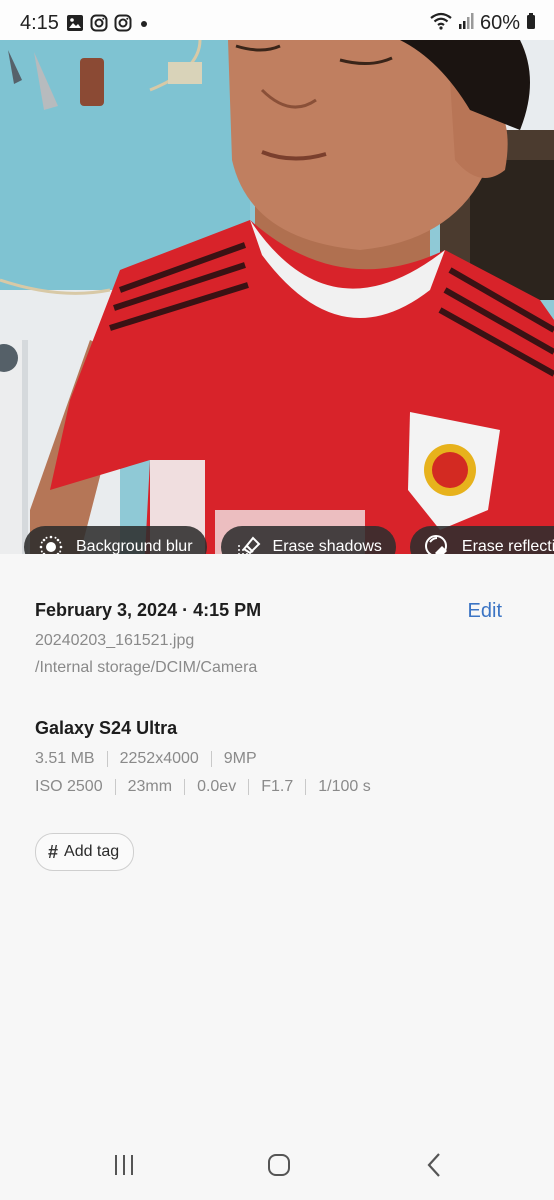 Image resolution: width=554 pixels, height=1200 pixels. Describe the element at coordinates (53, 851) in the screenshot. I see `hashtag-icon: #` at that location.